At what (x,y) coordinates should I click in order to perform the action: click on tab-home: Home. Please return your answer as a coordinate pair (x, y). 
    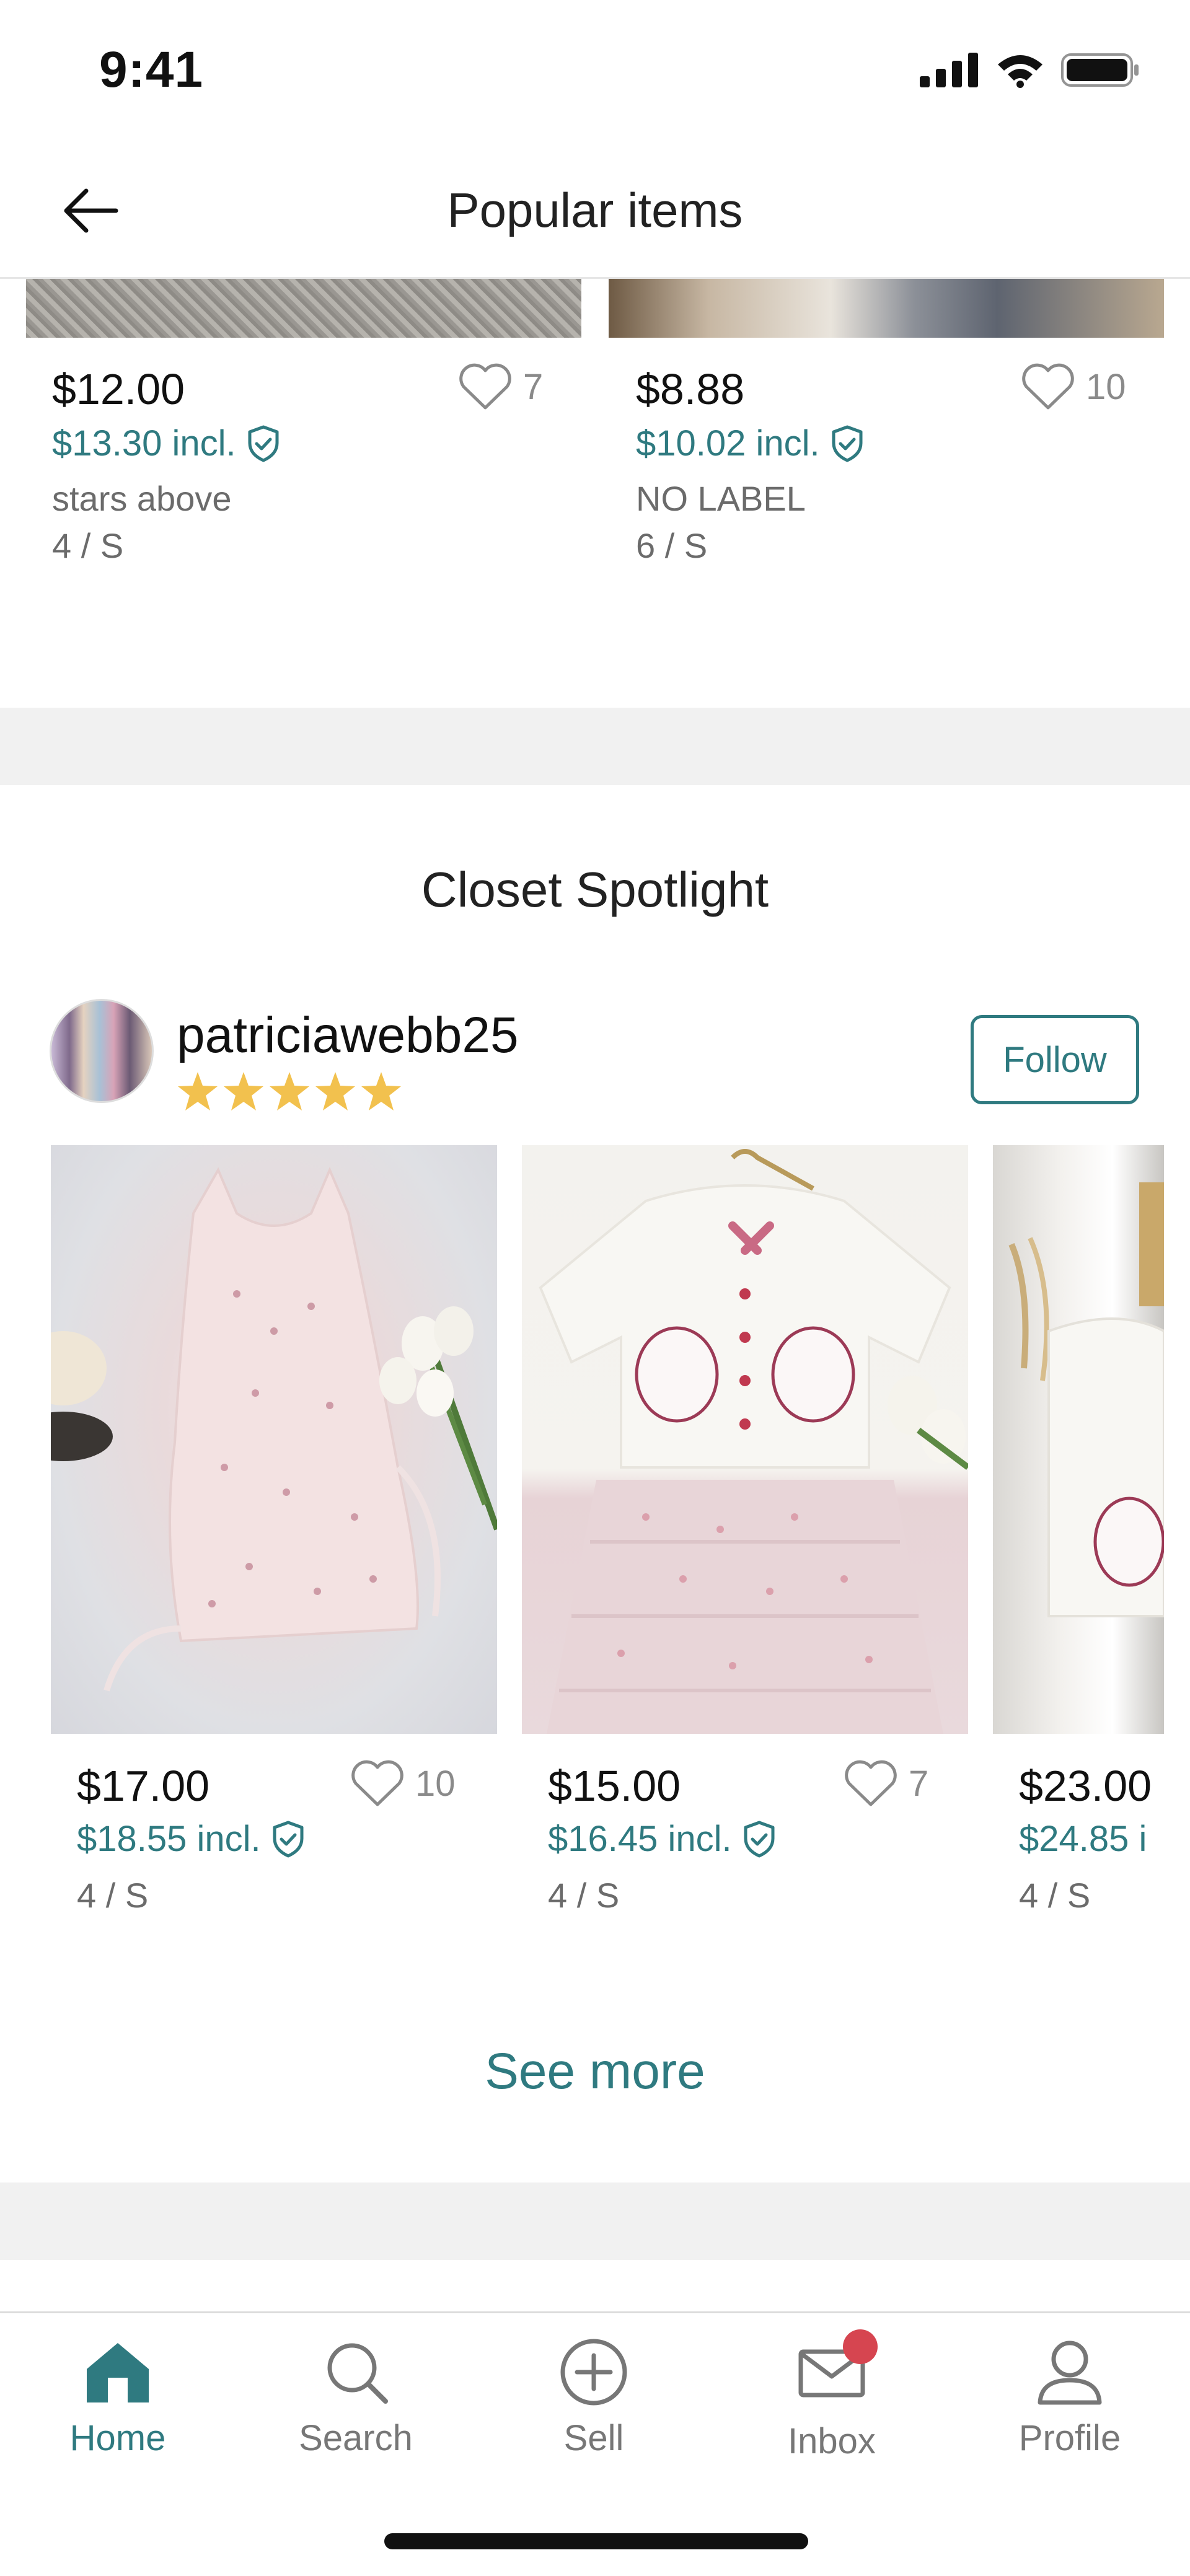
    Looking at the image, I should click on (118, 2398).